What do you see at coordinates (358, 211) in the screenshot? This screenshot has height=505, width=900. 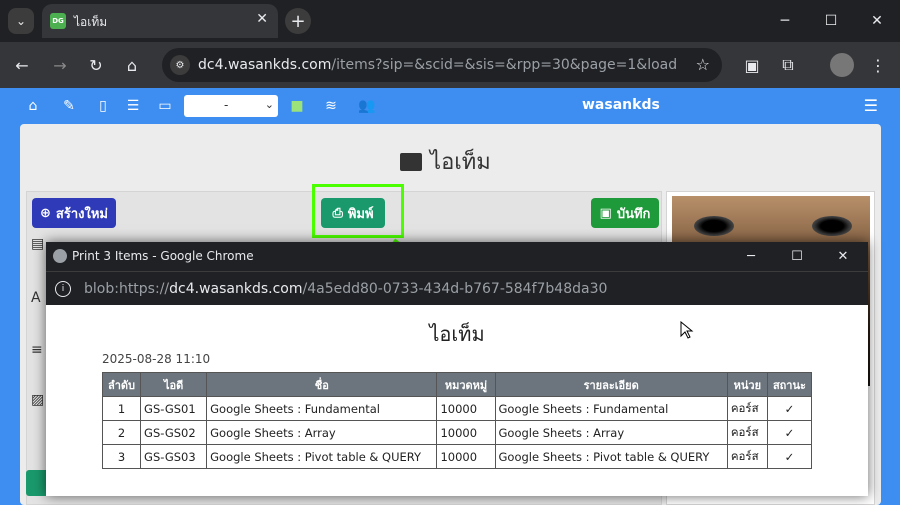 I see `print-button-highlight` at bounding box center [358, 211].